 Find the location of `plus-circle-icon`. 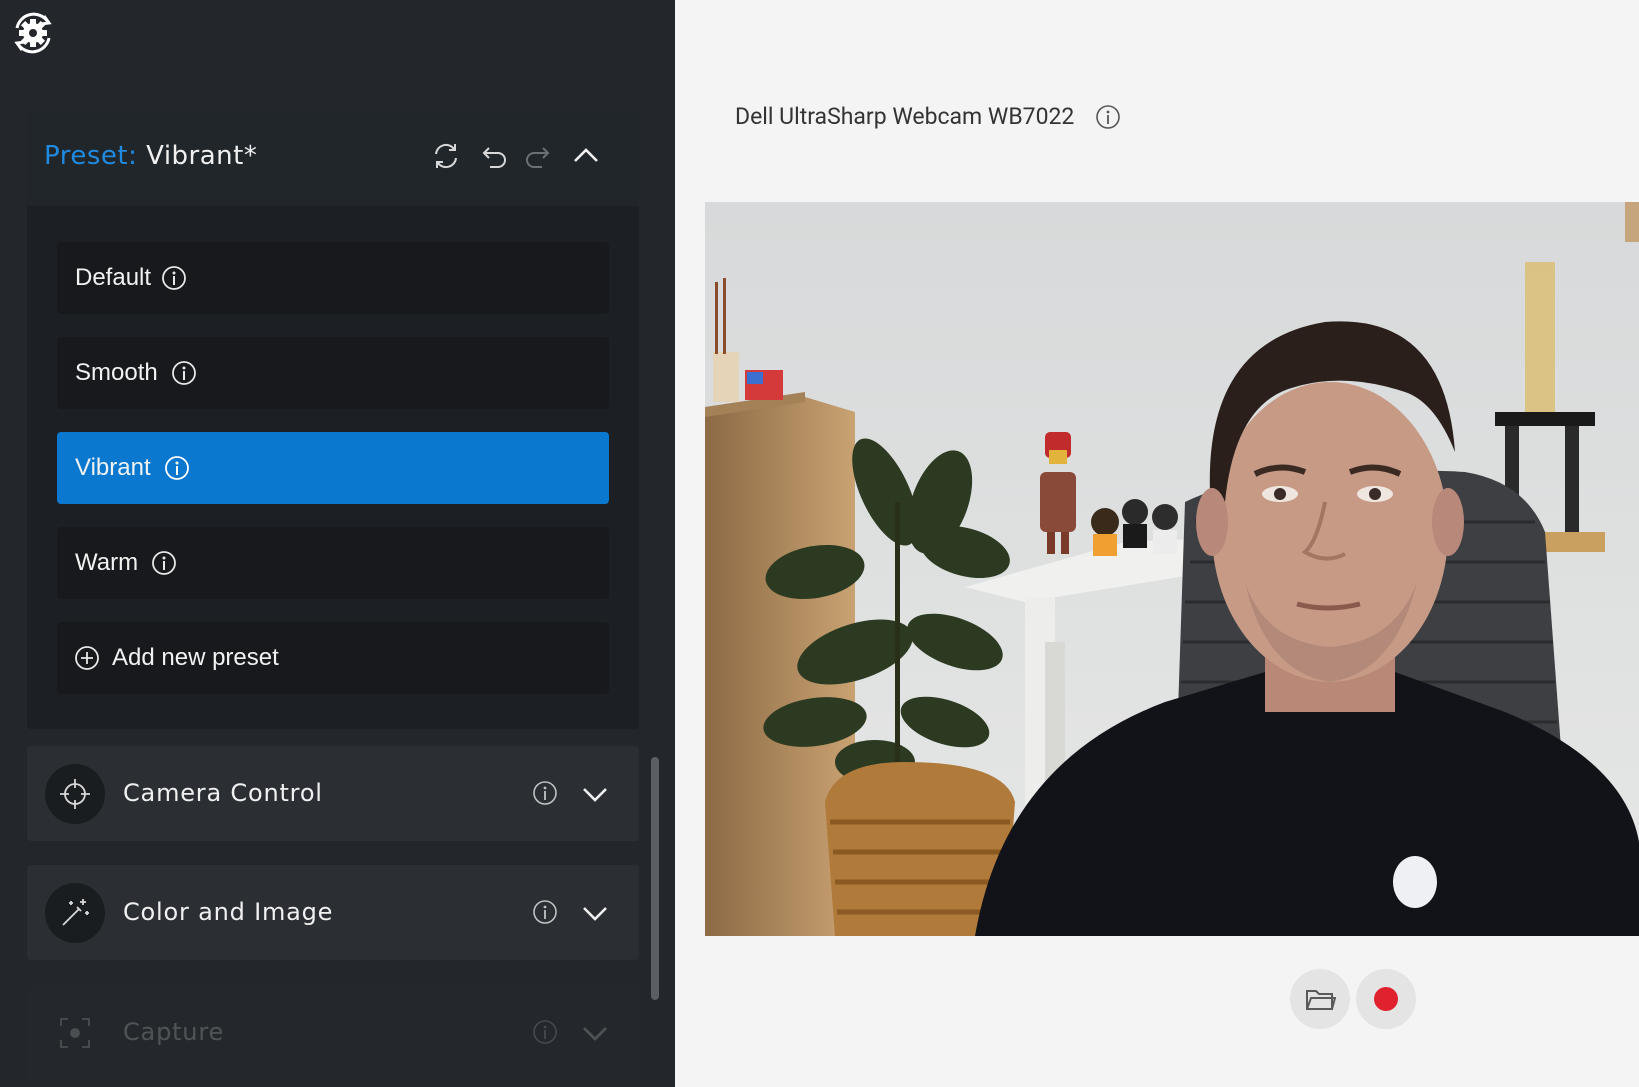

plus-circle-icon is located at coordinates (87, 658).